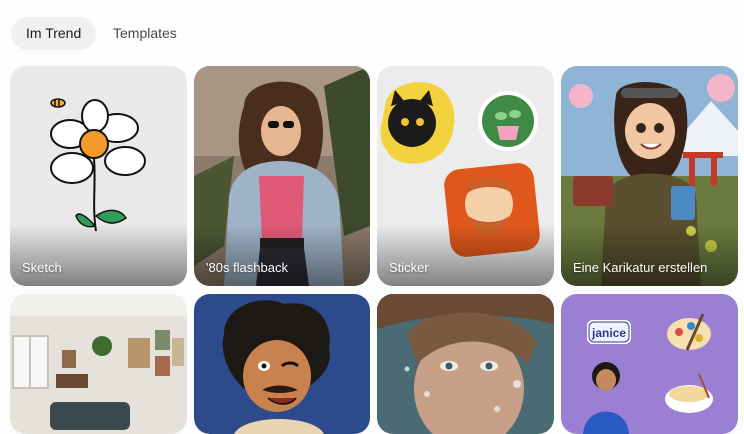  Describe the element at coordinates (608, 333) in the screenshot. I see `janice-sticker-label: janice` at that location.